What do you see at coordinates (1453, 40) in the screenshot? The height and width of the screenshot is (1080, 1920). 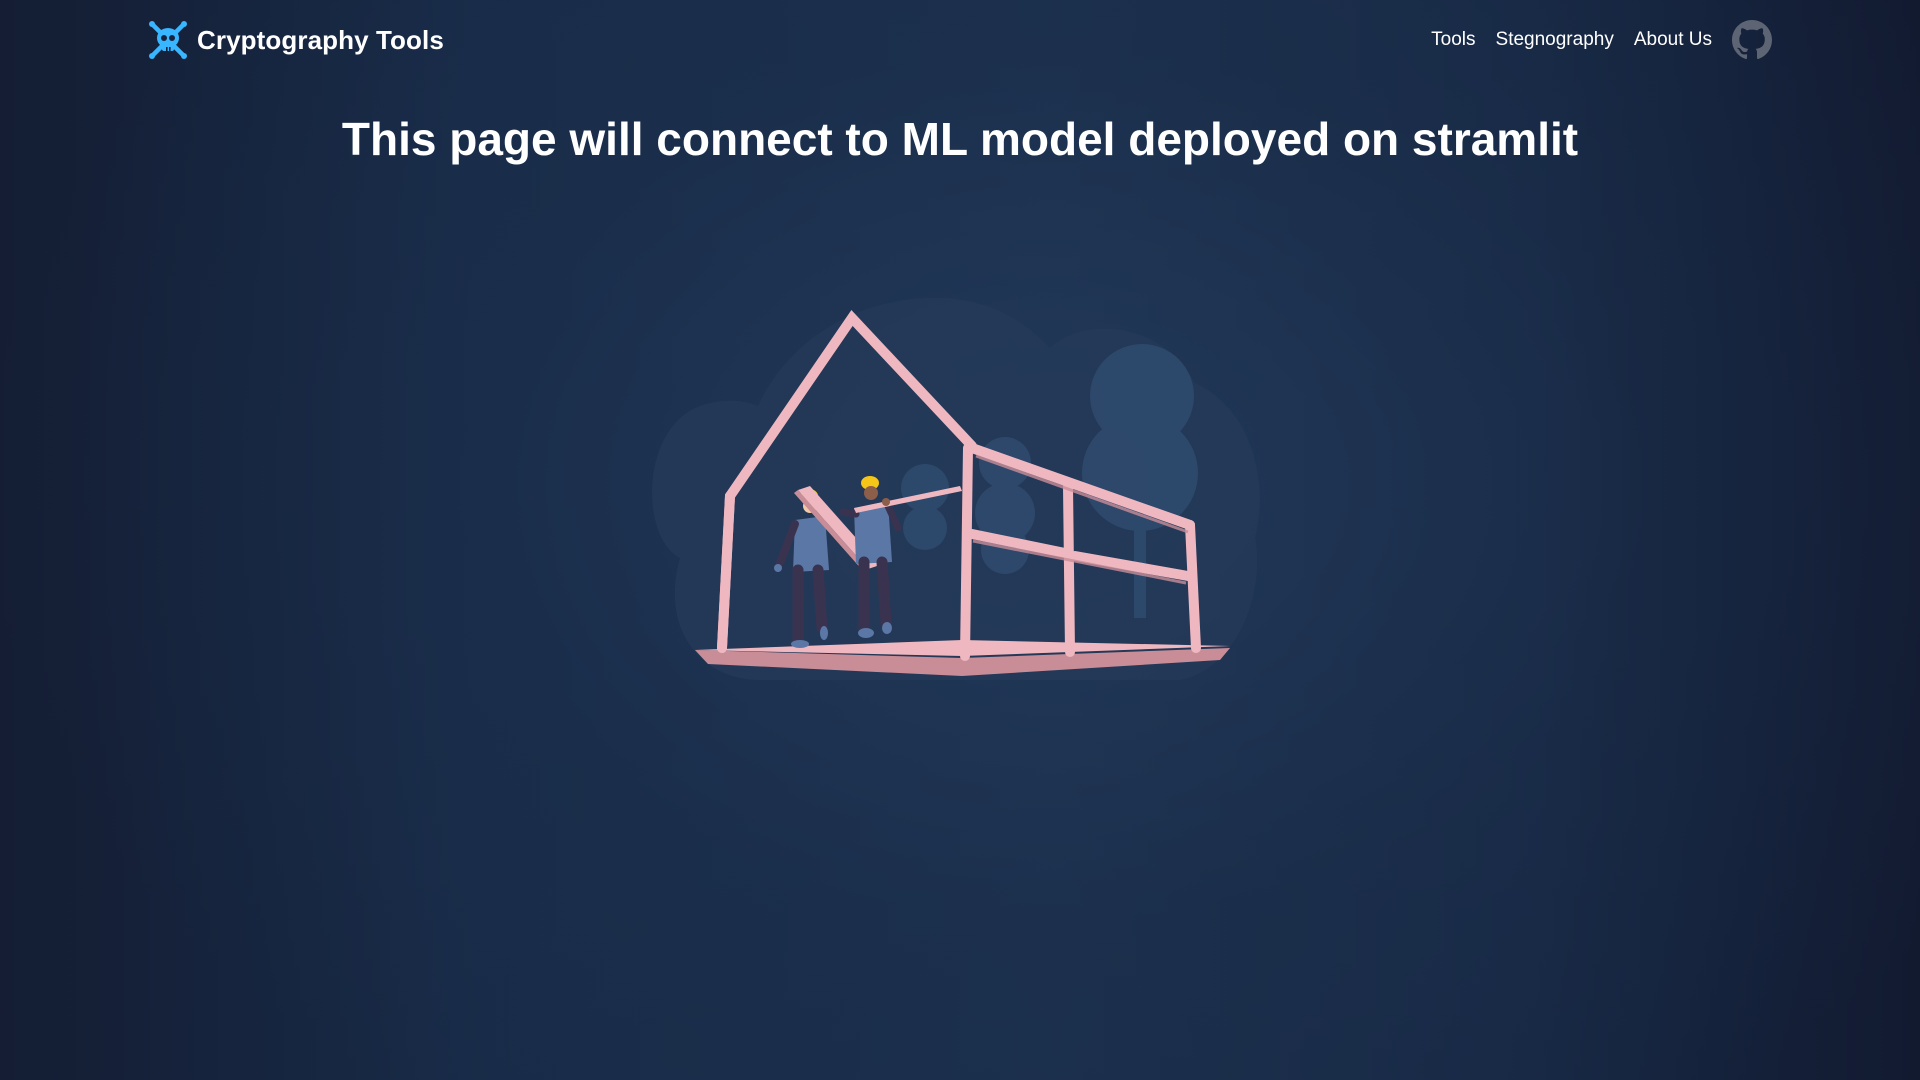 I see `nav-link-tools: Tools` at bounding box center [1453, 40].